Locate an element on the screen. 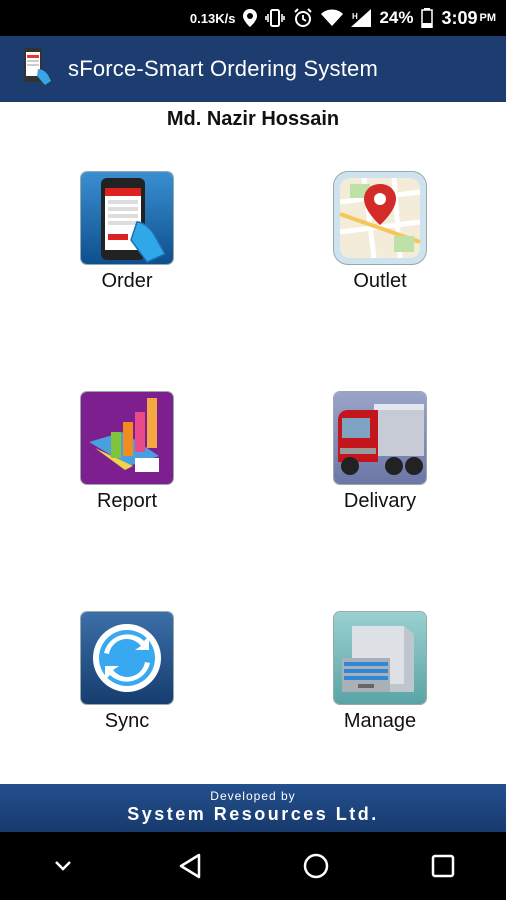 This screenshot has width=506, height=900. outlet-tile: Outlet is located at coordinates (380, 232).